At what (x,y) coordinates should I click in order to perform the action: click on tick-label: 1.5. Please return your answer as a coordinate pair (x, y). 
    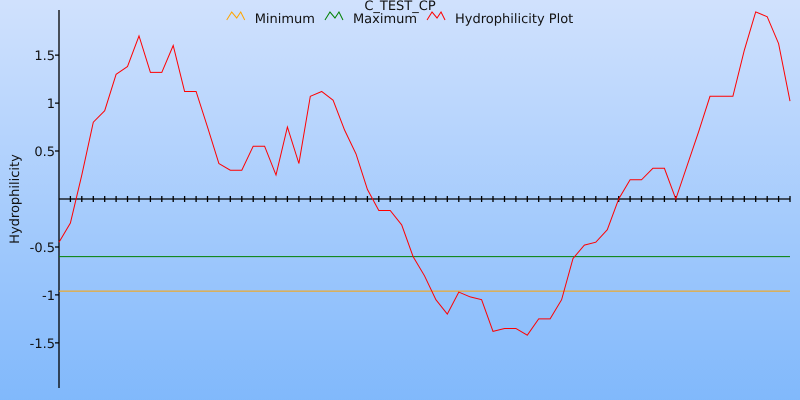
    Looking at the image, I should click on (44, 56).